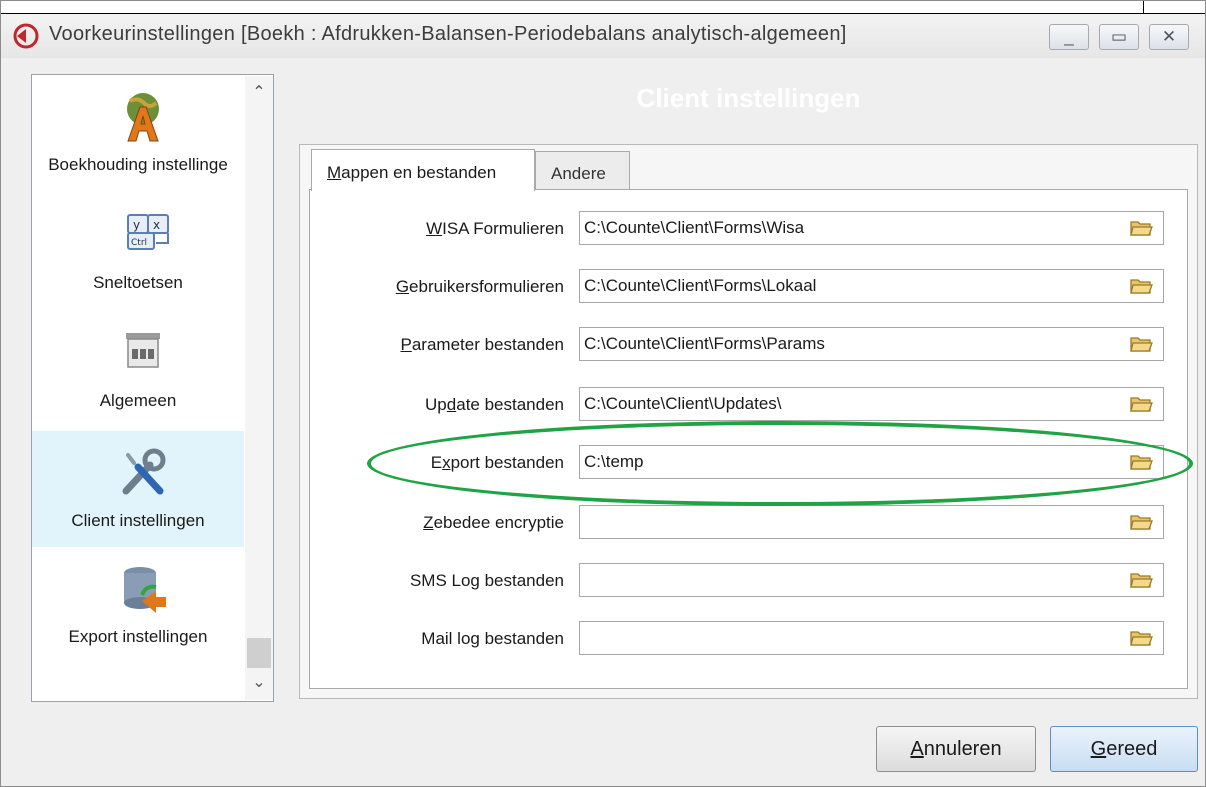  I want to click on minimize-button: _, so click(1069, 37).